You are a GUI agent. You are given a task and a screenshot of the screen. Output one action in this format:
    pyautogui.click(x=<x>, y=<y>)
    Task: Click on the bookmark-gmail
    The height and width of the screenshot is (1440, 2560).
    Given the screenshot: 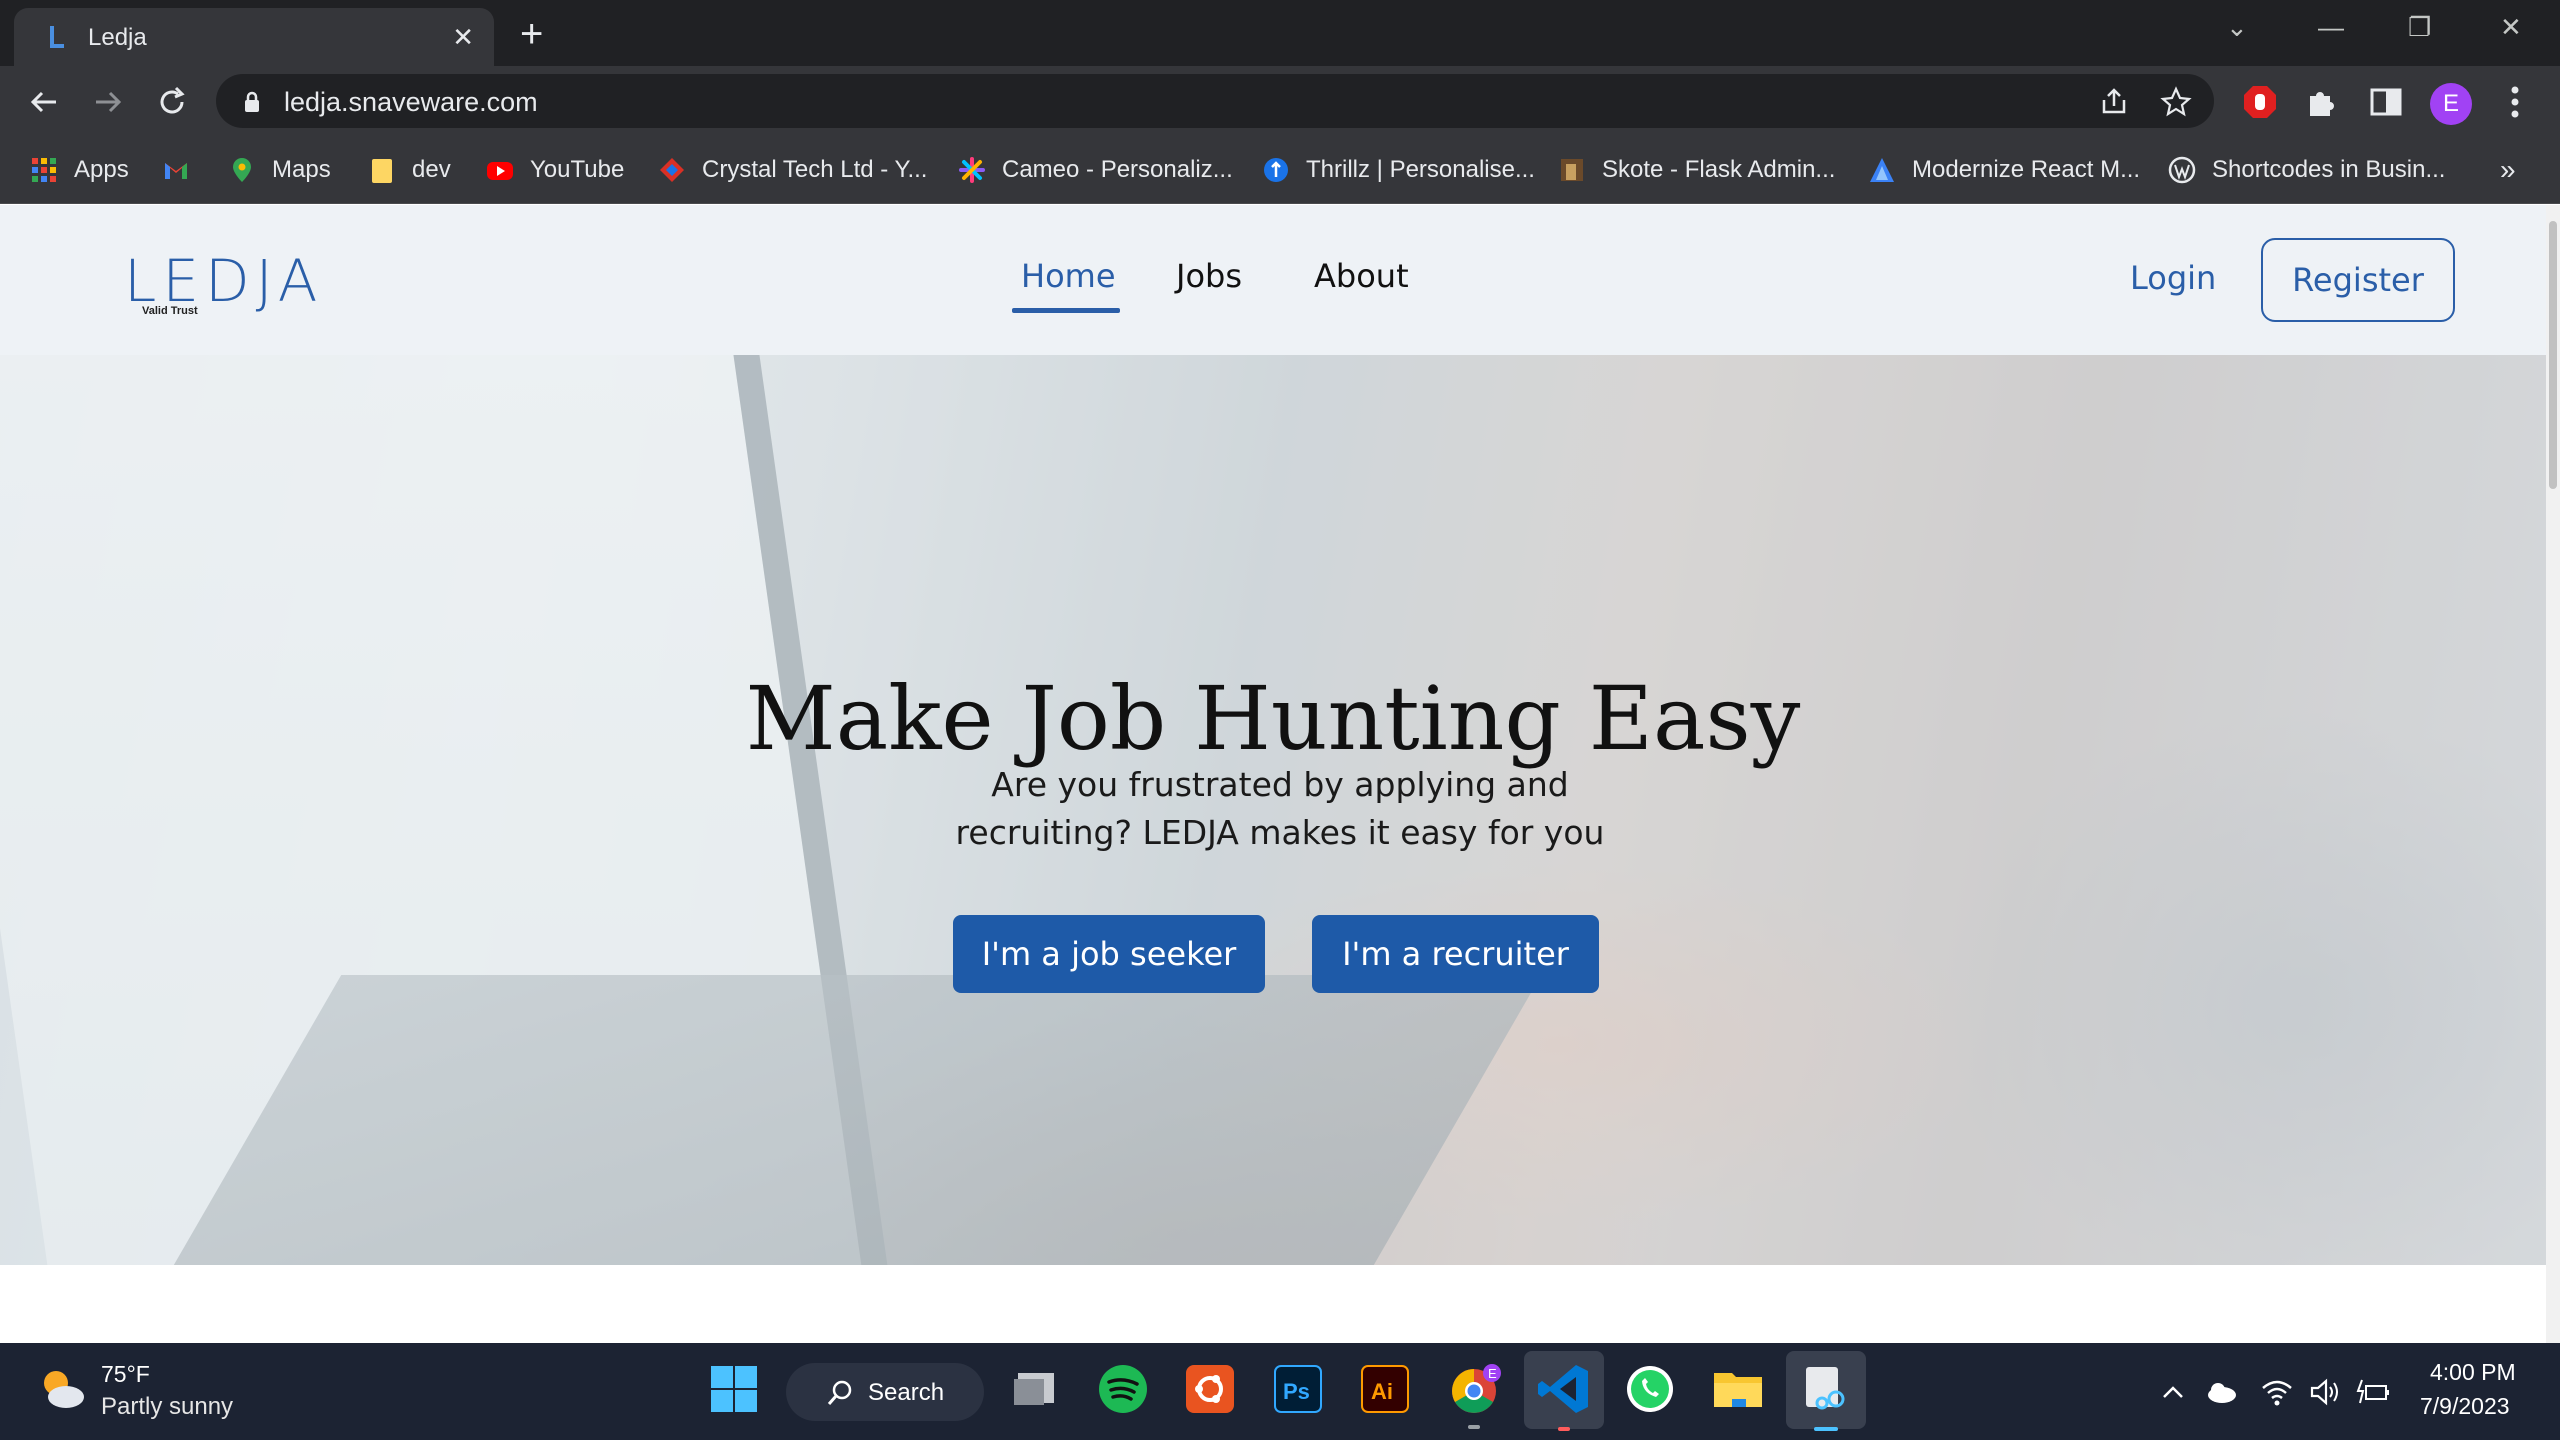 What is the action you would take?
    pyautogui.click(x=184, y=170)
    